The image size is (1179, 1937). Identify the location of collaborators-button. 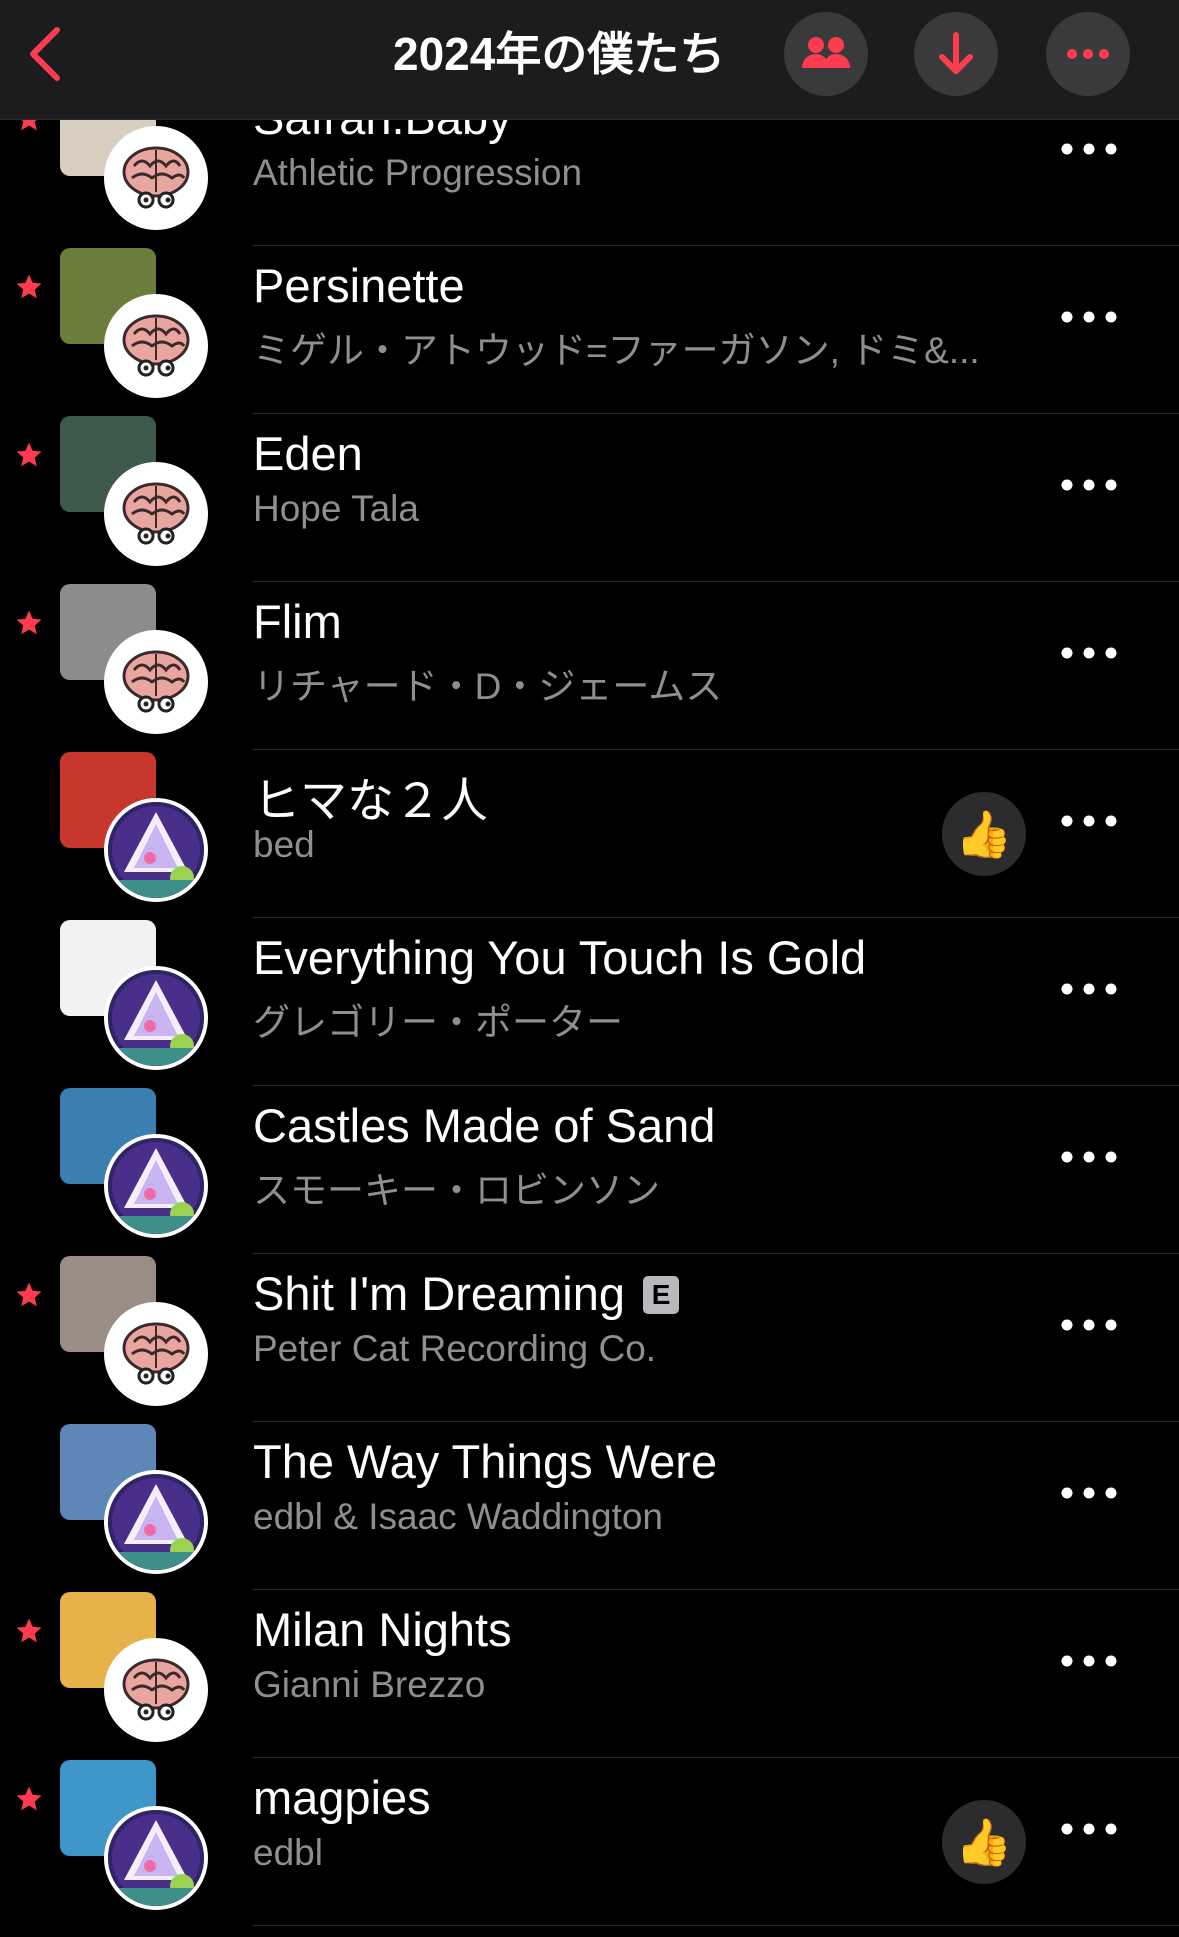
(826, 54).